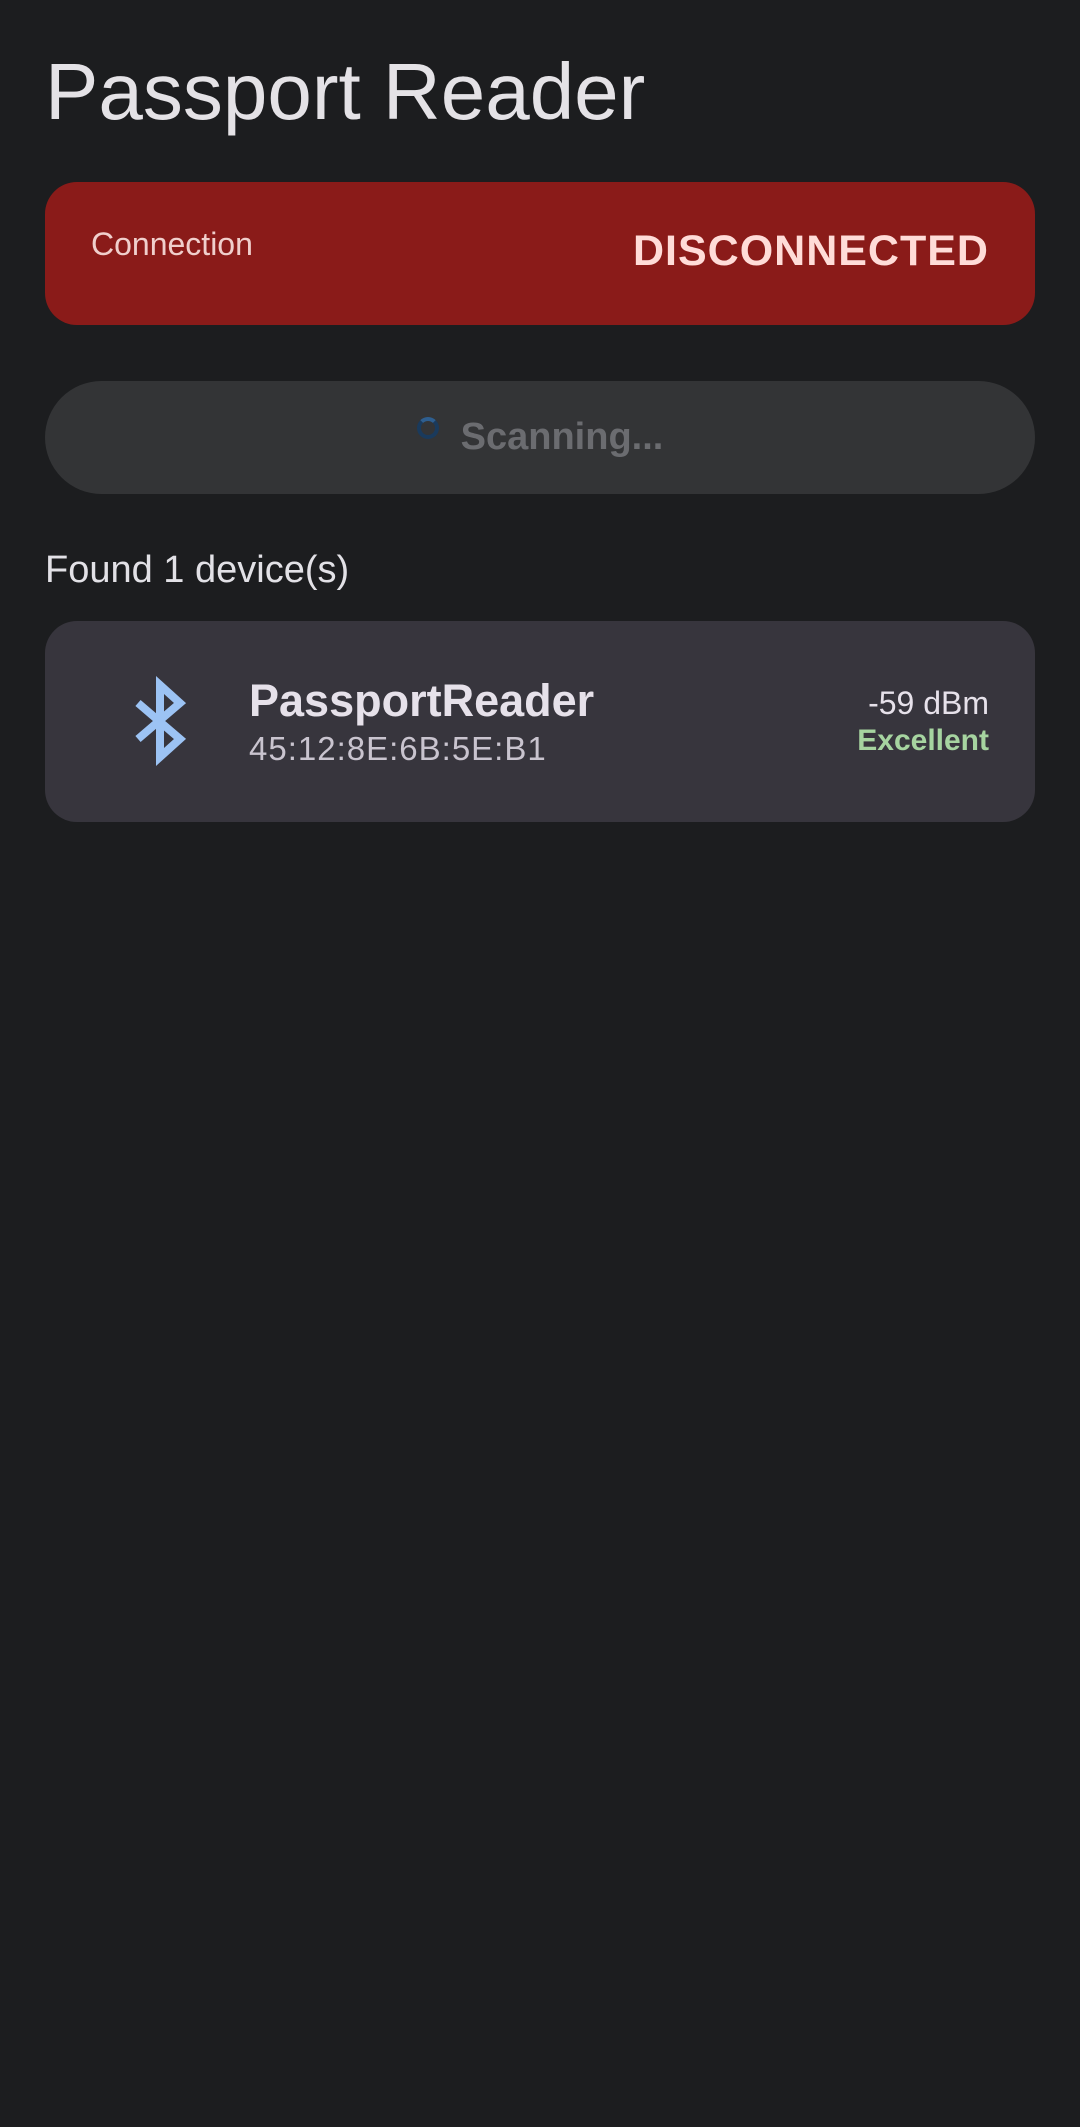 Image resolution: width=1080 pixels, height=2127 pixels. Describe the element at coordinates (345, 91) in the screenshot. I see `page-title: Passport Reader` at that location.